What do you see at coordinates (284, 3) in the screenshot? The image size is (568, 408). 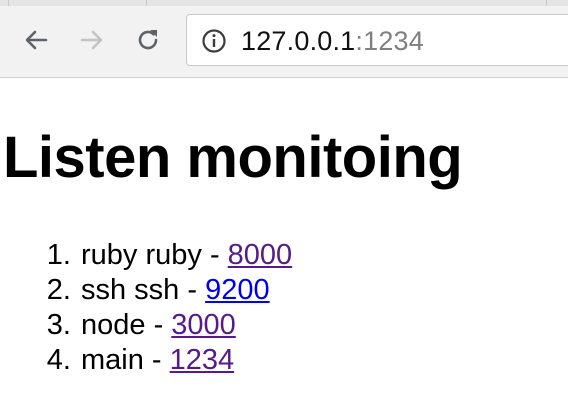 I see `tab-strip-edge` at bounding box center [284, 3].